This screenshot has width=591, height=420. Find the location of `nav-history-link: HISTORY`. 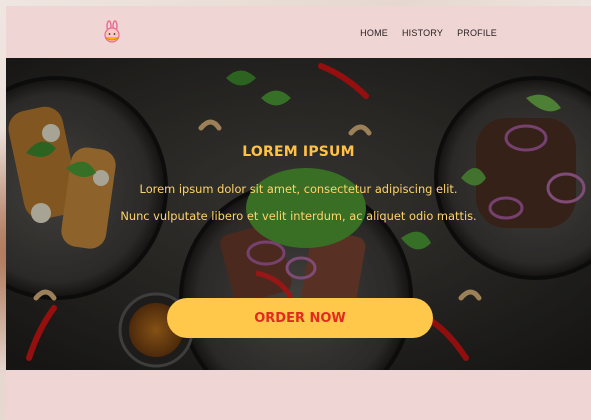

nav-history-link: HISTORY is located at coordinates (422, 33).